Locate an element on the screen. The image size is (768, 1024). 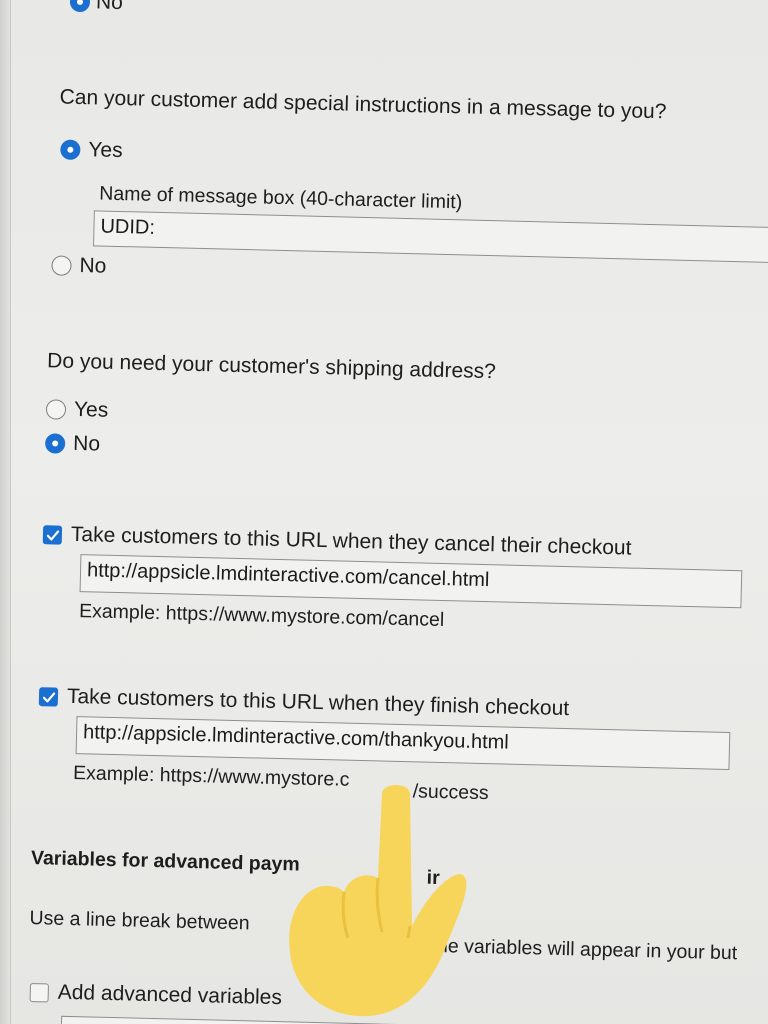
advanced-variables-description-right: ne variables will appear in your but is located at coordinates (587, 949).